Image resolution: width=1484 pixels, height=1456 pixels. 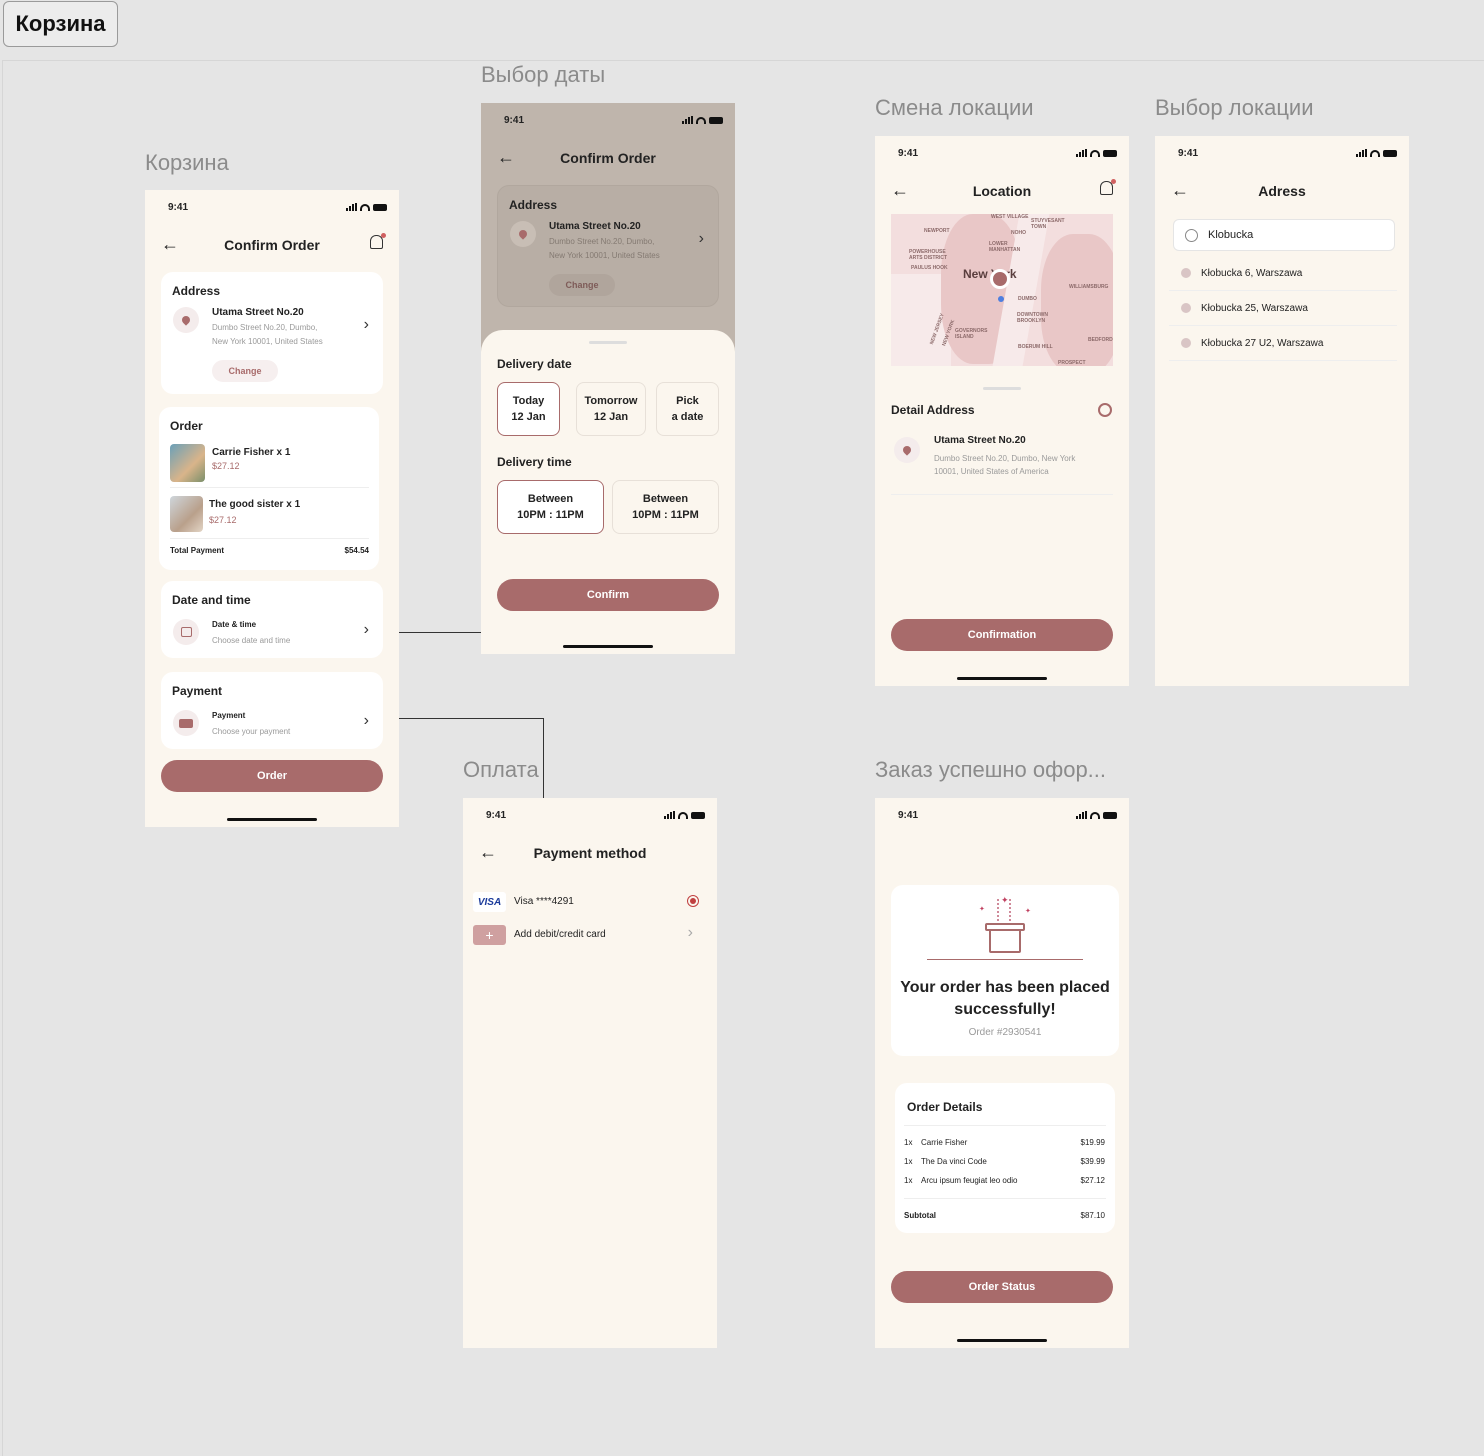 I want to click on visa-card-label: Visa ****4291, so click(x=544, y=901).